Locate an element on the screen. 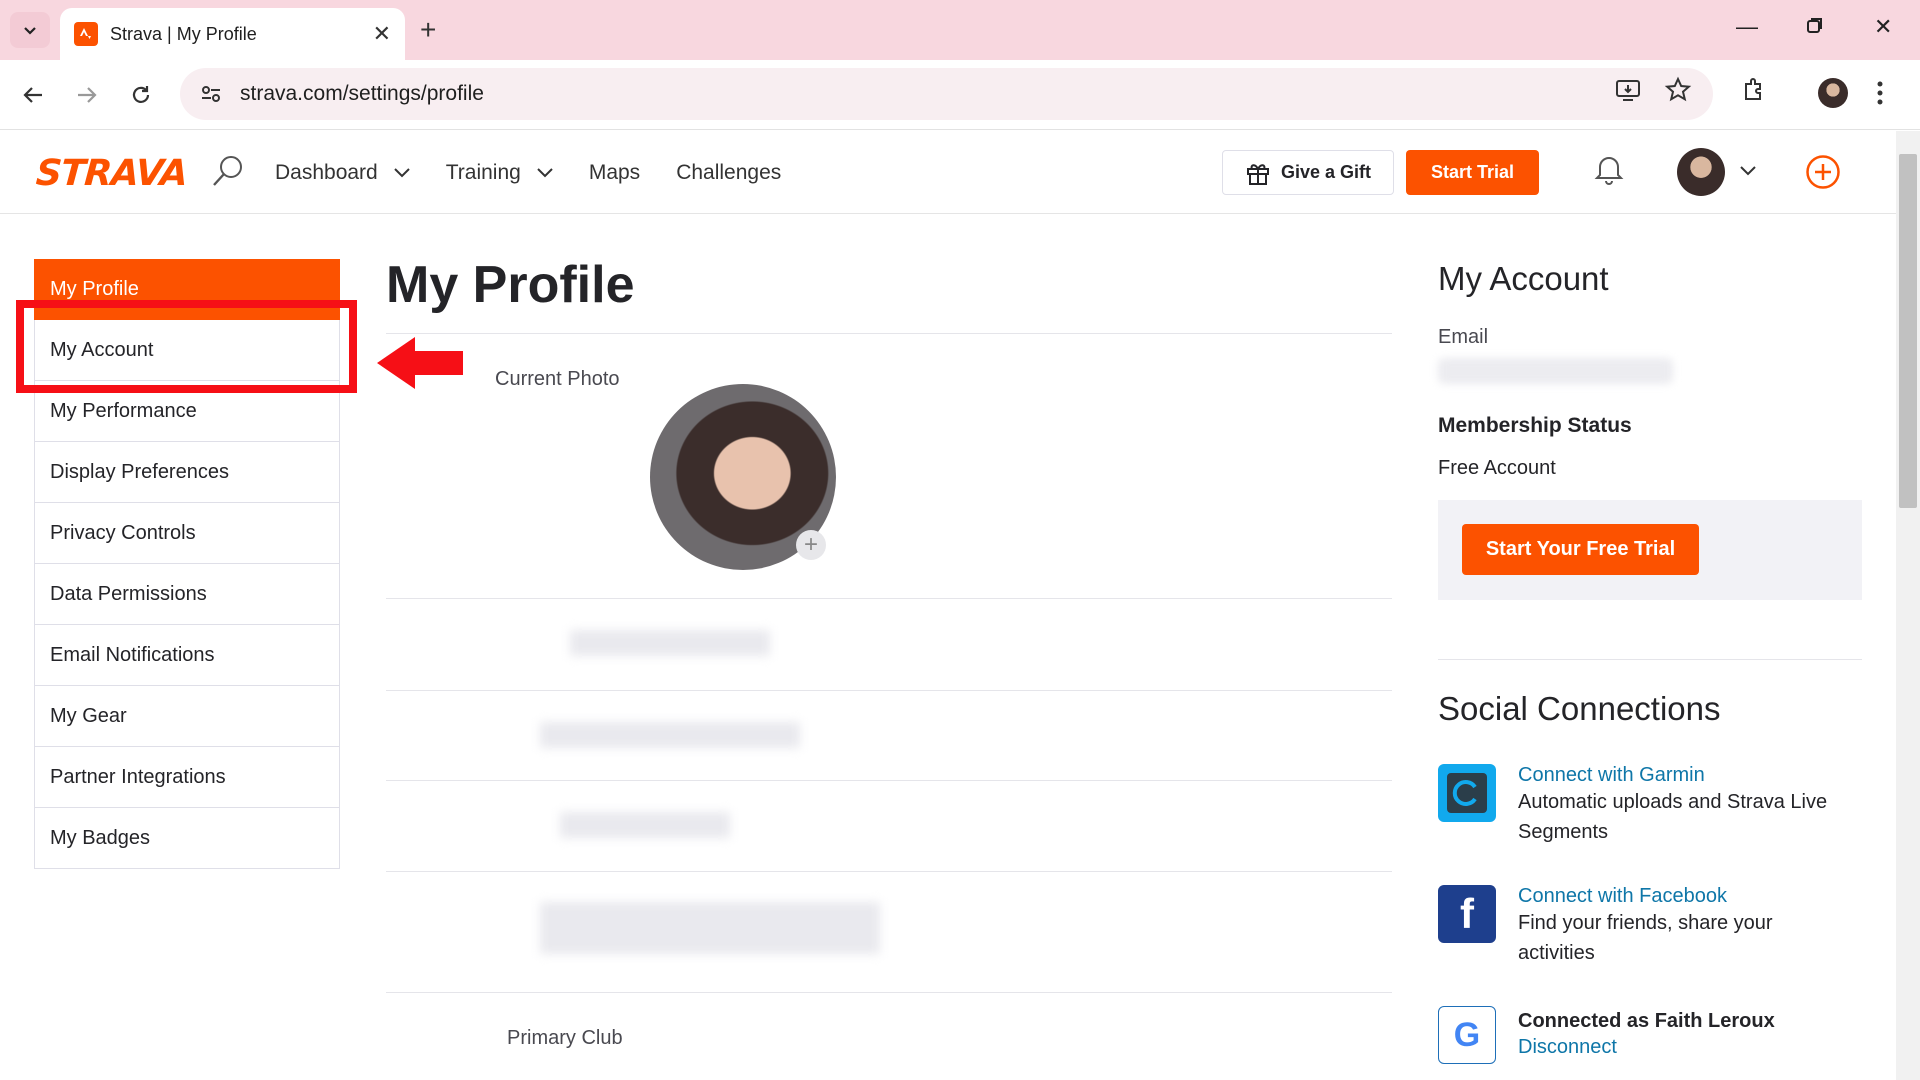  annotation-arrow-icon is located at coordinates (420, 363).